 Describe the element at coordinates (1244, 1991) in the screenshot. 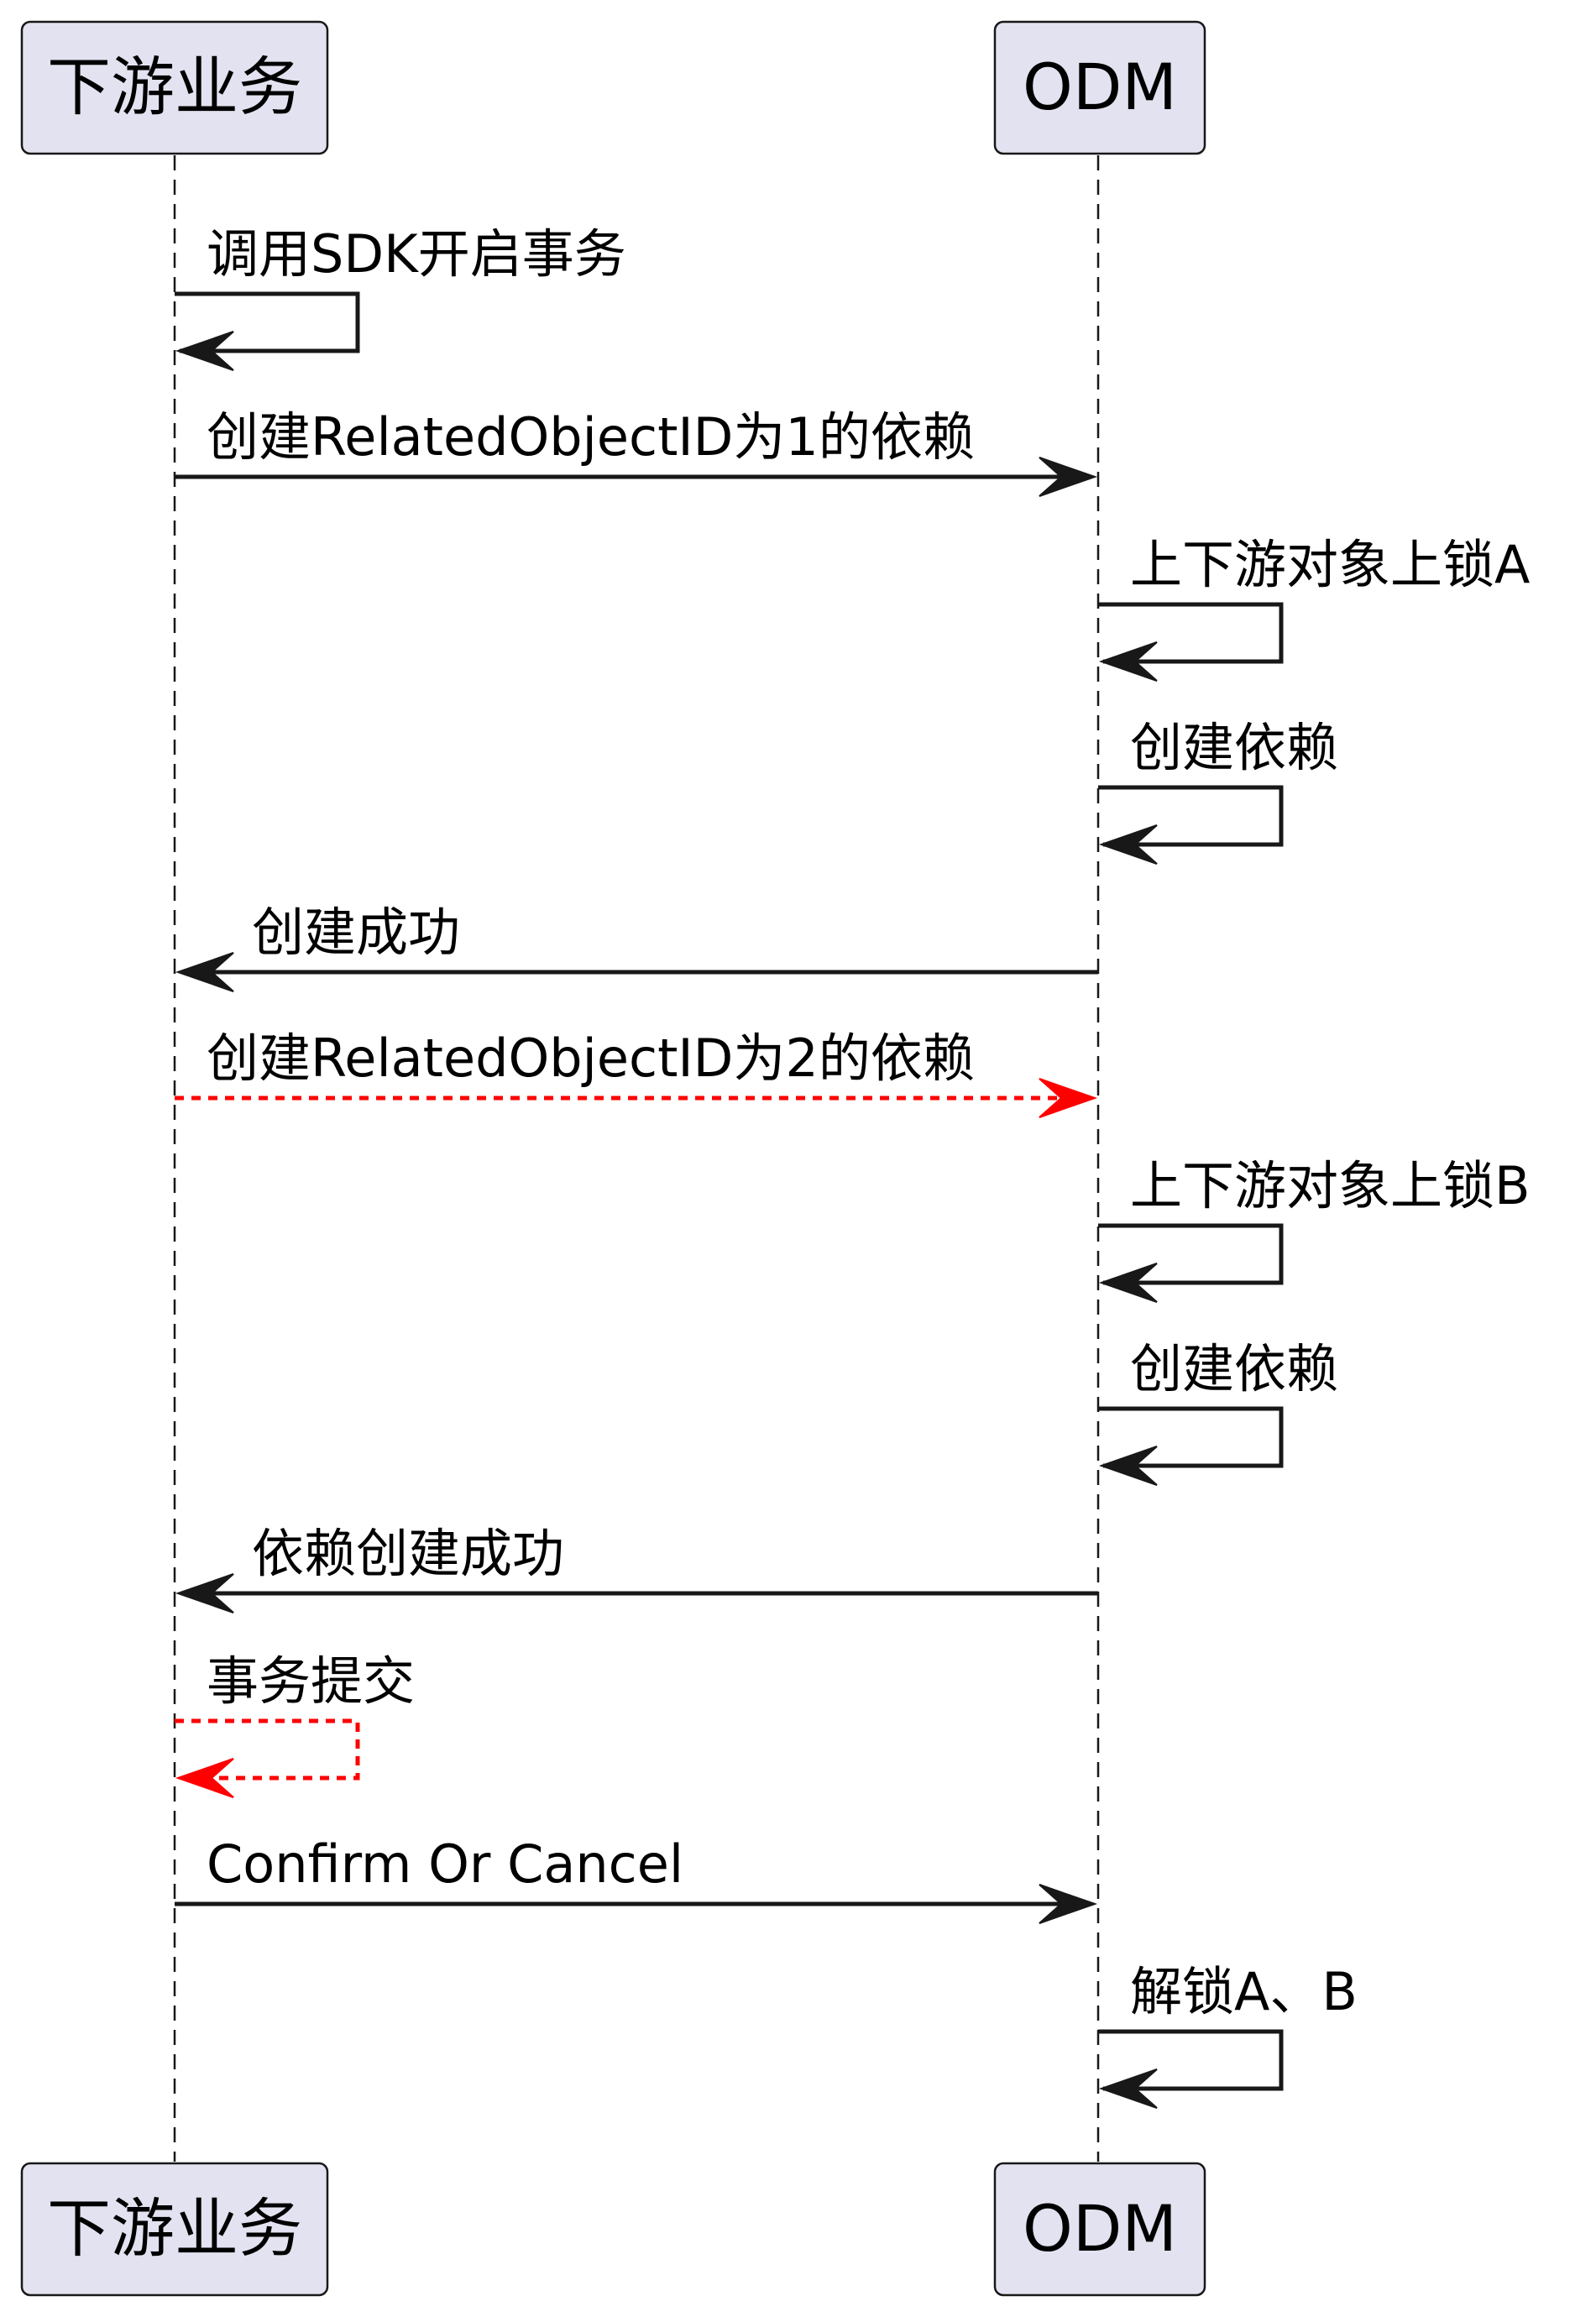

I see `message-label: 解锁A、B` at that location.